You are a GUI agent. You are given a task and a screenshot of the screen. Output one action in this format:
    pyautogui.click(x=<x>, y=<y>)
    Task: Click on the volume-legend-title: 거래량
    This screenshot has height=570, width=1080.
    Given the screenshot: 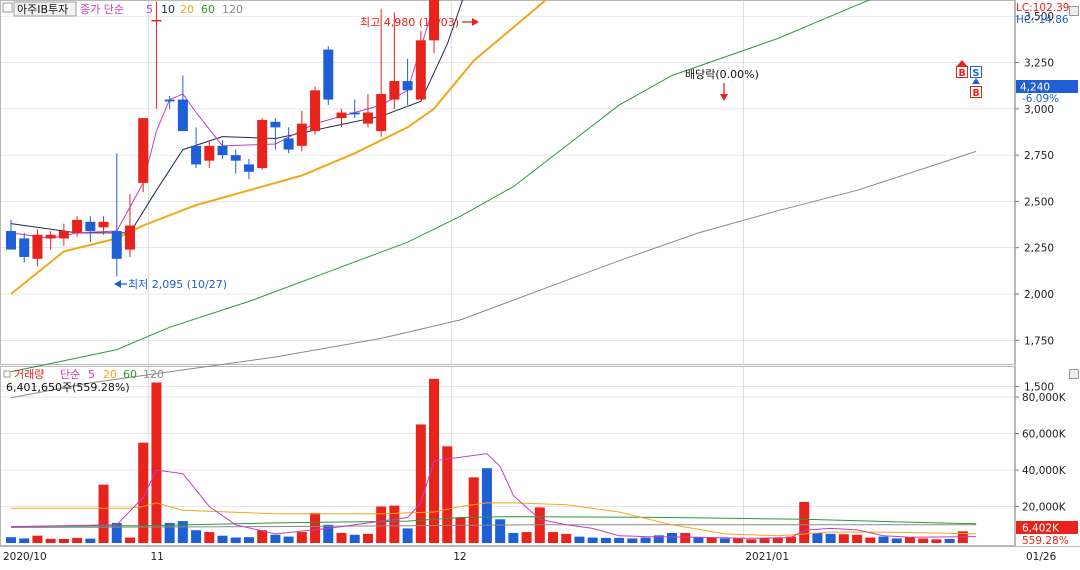 What is the action you would take?
    pyautogui.click(x=29, y=374)
    